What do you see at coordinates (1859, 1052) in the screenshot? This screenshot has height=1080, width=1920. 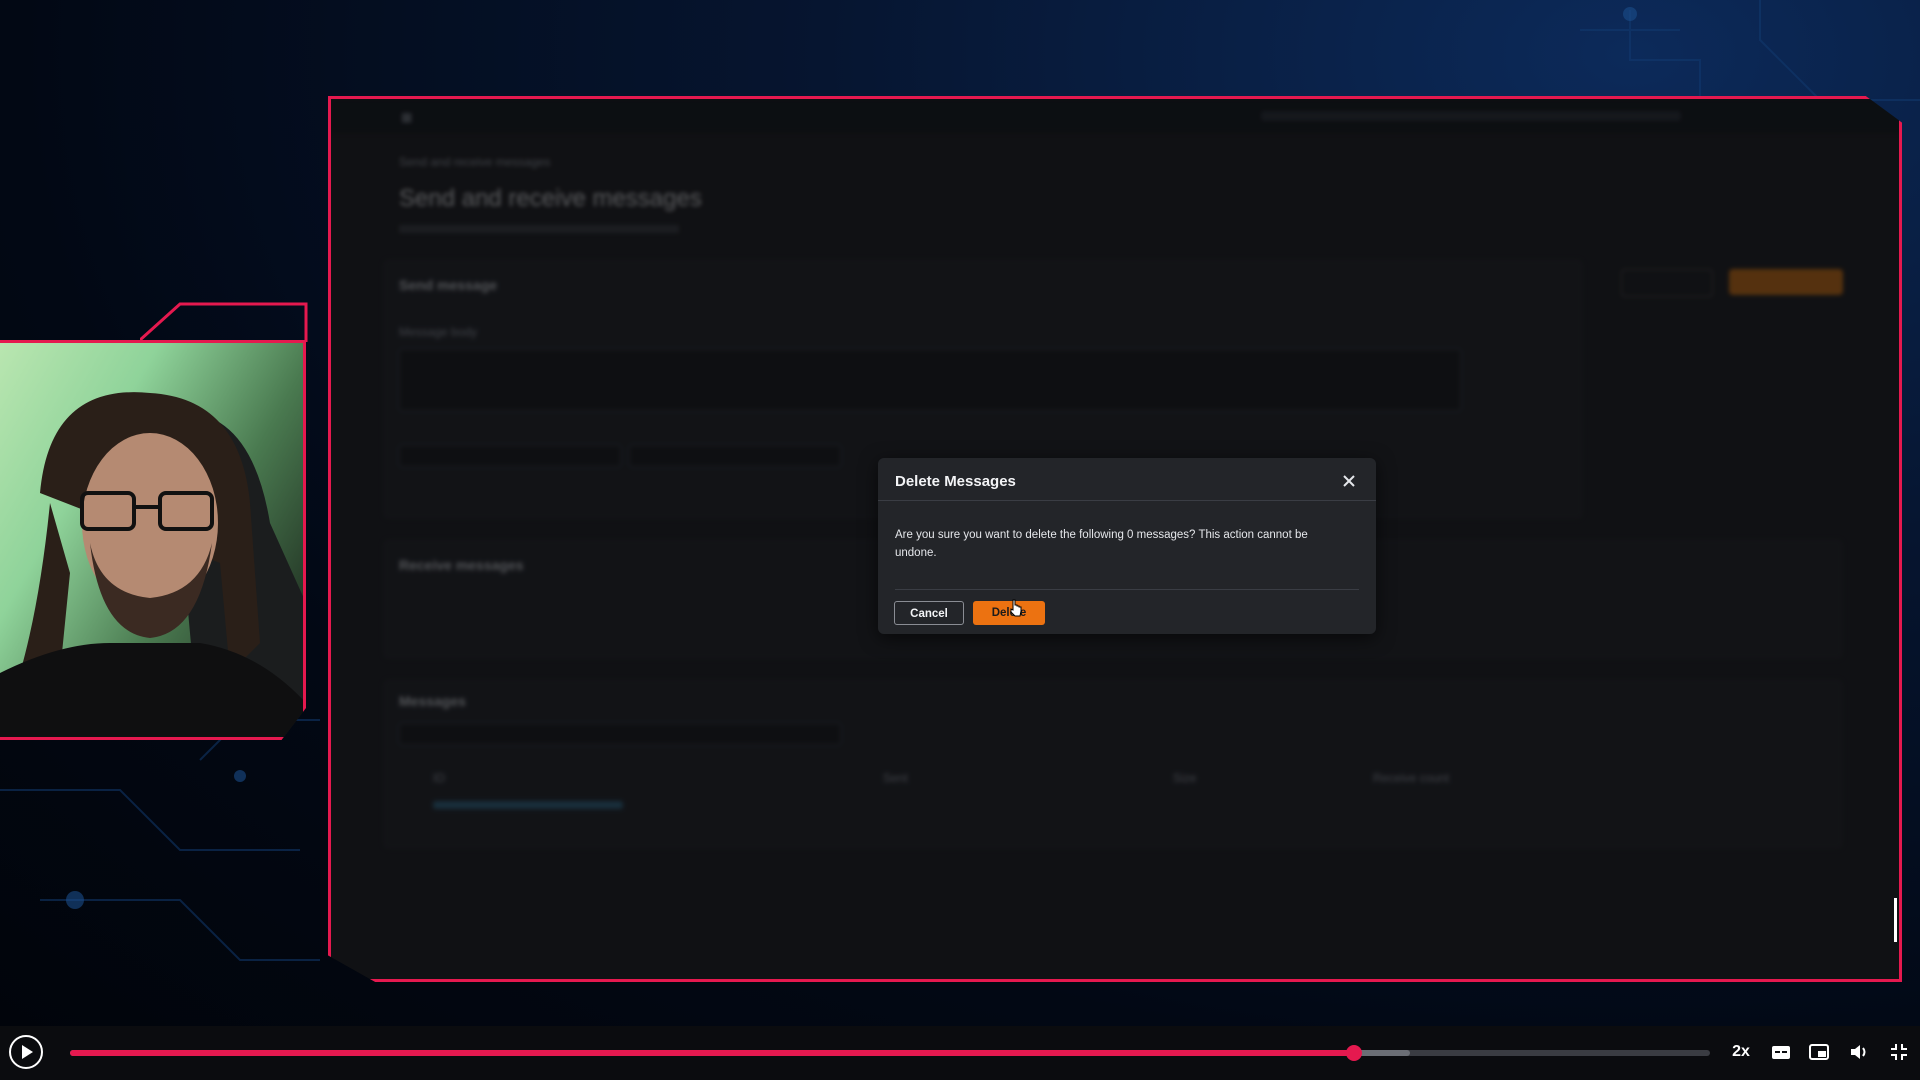 I see `volume-icon` at bounding box center [1859, 1052].